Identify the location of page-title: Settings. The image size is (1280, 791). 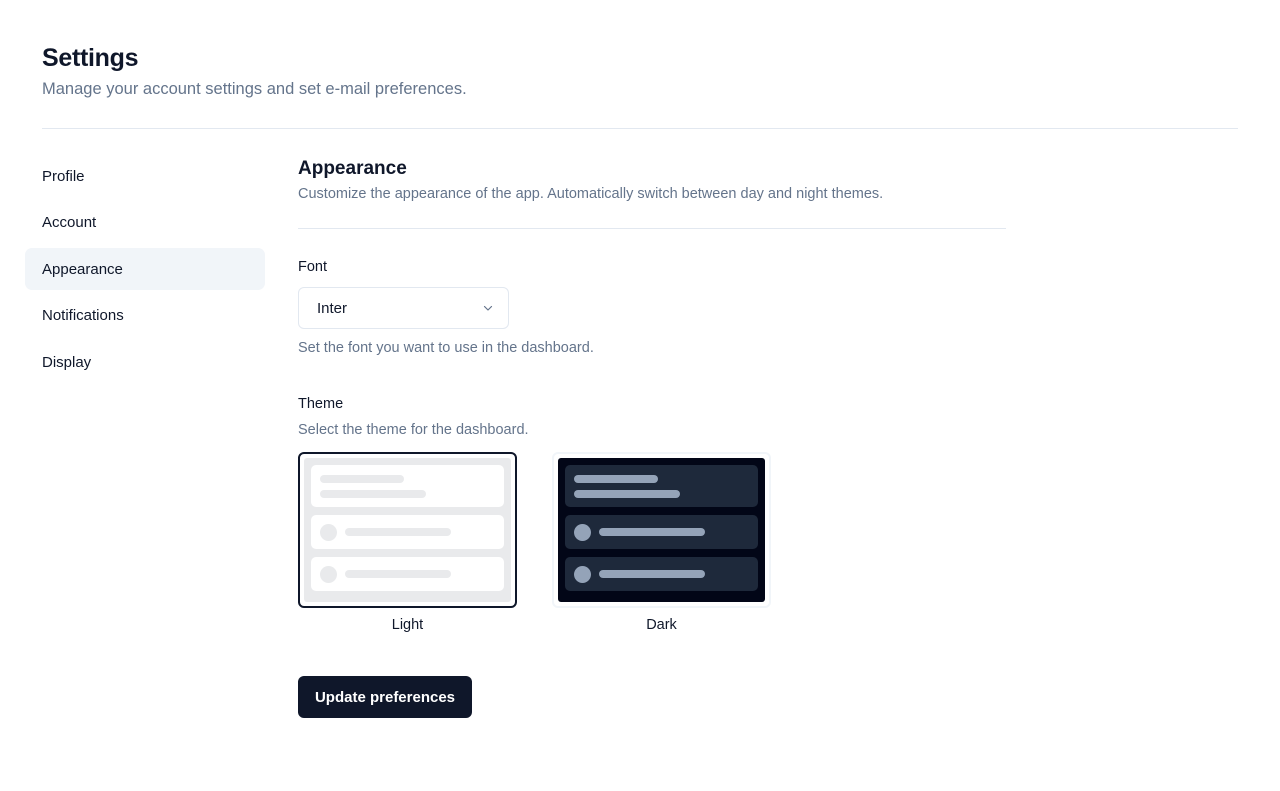
(90, 58).